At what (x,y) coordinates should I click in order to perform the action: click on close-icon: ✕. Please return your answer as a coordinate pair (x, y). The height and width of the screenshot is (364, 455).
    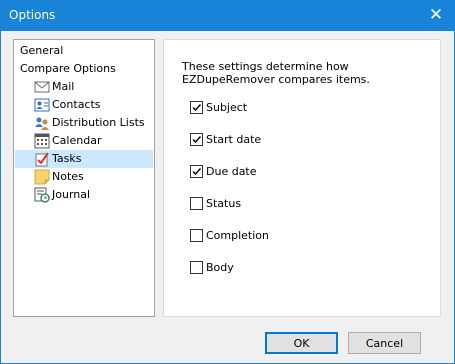
    Looking at the image, I should click on (436, 16).